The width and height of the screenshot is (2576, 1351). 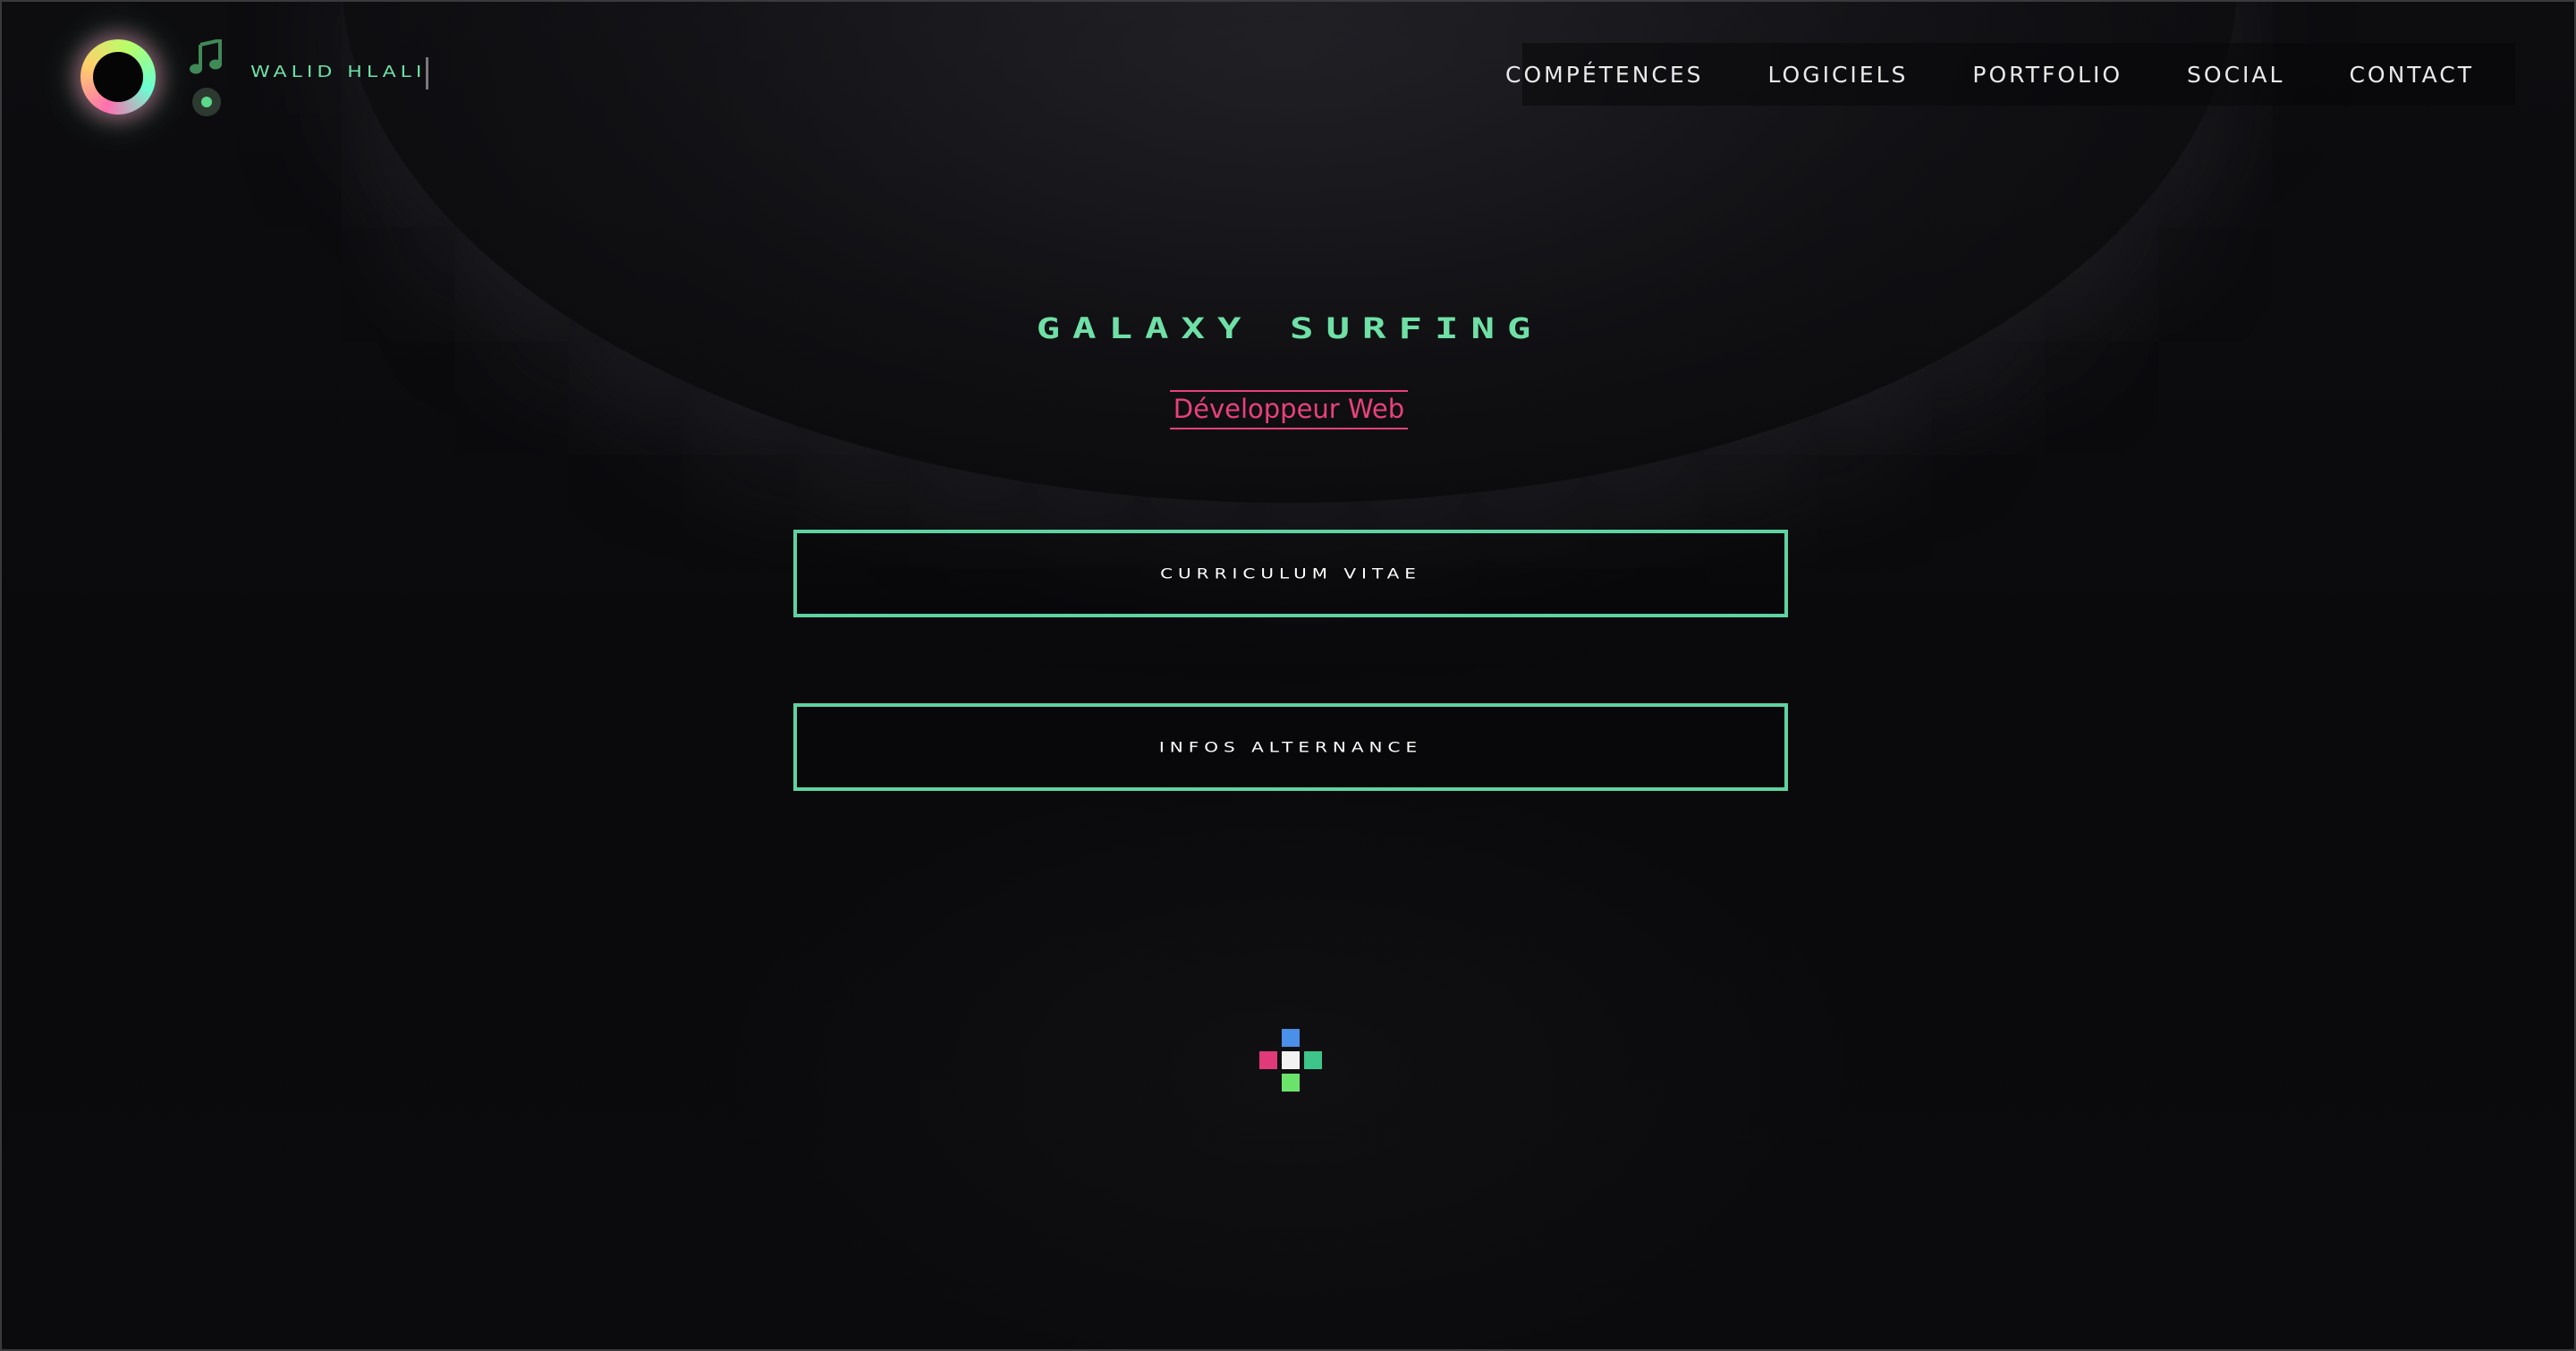 What do you see at coordinates (2235, 75) in the screenshot?
I see `nav-item-social: Social` at bounding box center [2235, 75].